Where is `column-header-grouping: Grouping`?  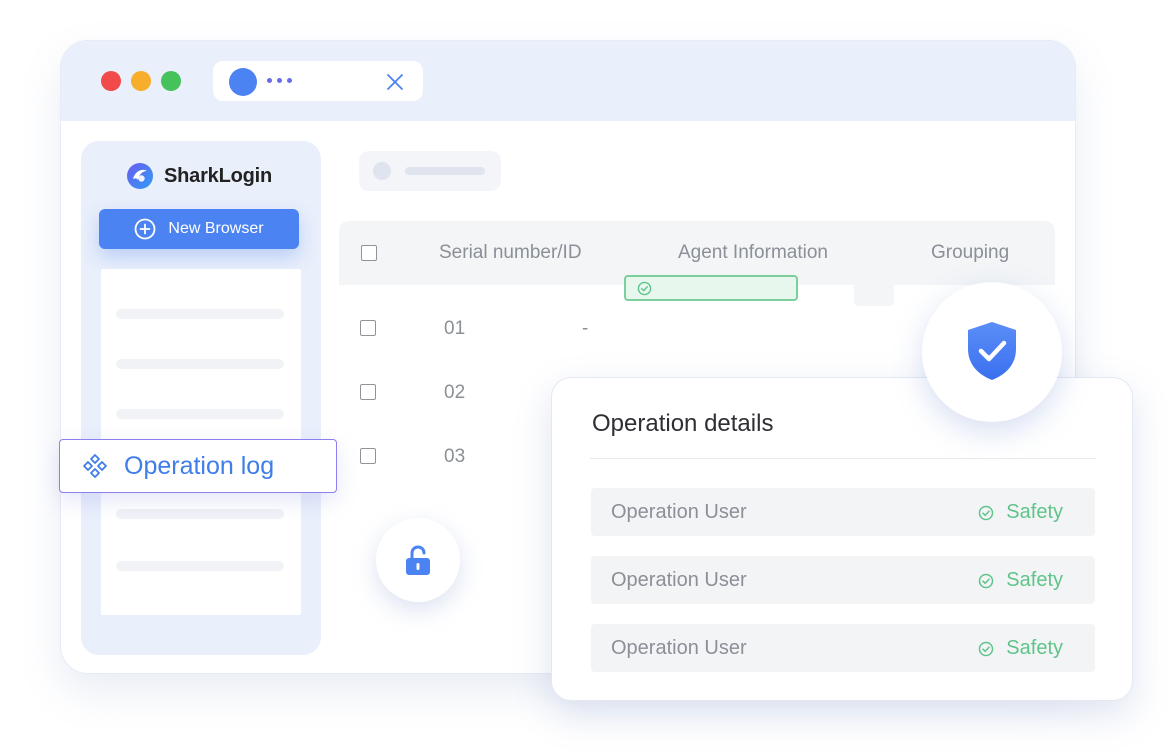 column-header-grouping: Grouping is located at coordinates (970, 252).